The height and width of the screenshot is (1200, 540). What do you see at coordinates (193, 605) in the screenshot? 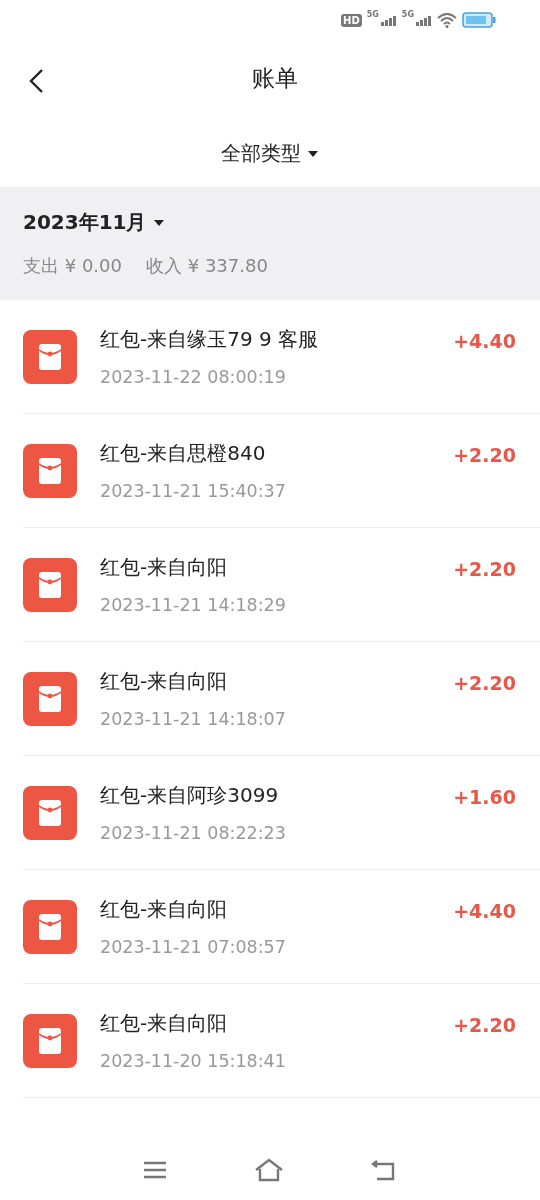
I see `transaction-time: 2023-11-21 14:18:29` at bounding box center [193, 605].